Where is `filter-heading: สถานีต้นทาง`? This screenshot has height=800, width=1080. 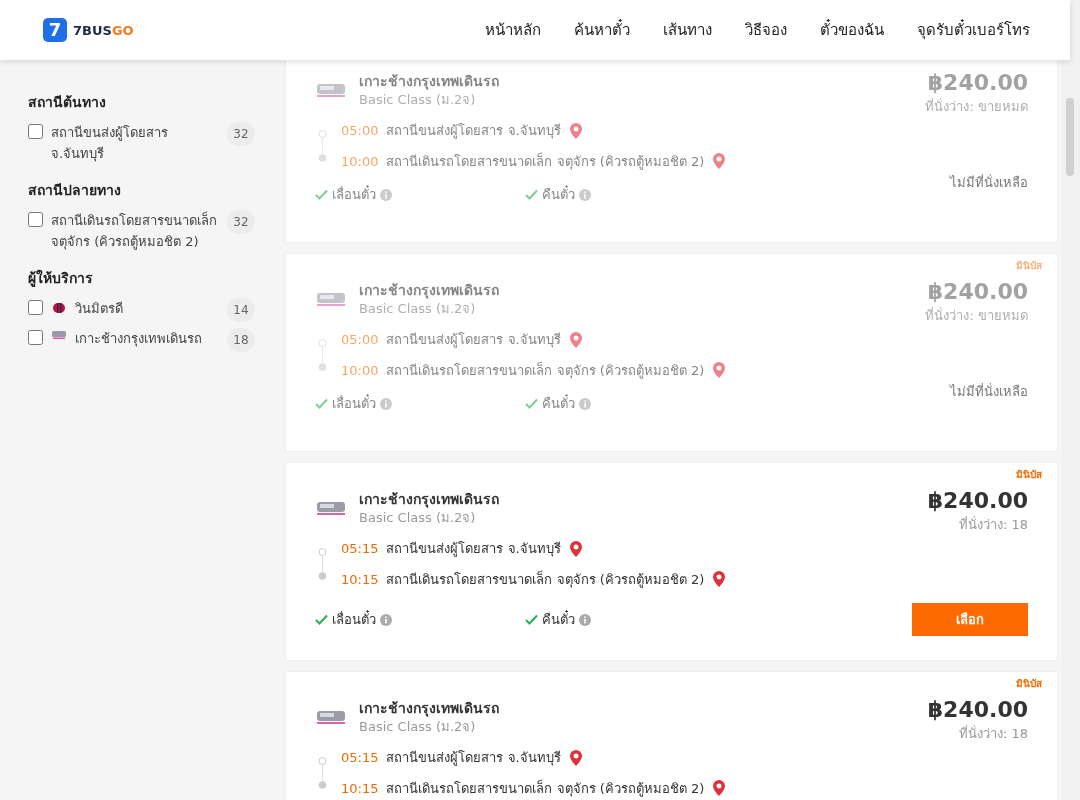
filter-heading: สถานีต้นทาง is located at coordinates (67, 102).